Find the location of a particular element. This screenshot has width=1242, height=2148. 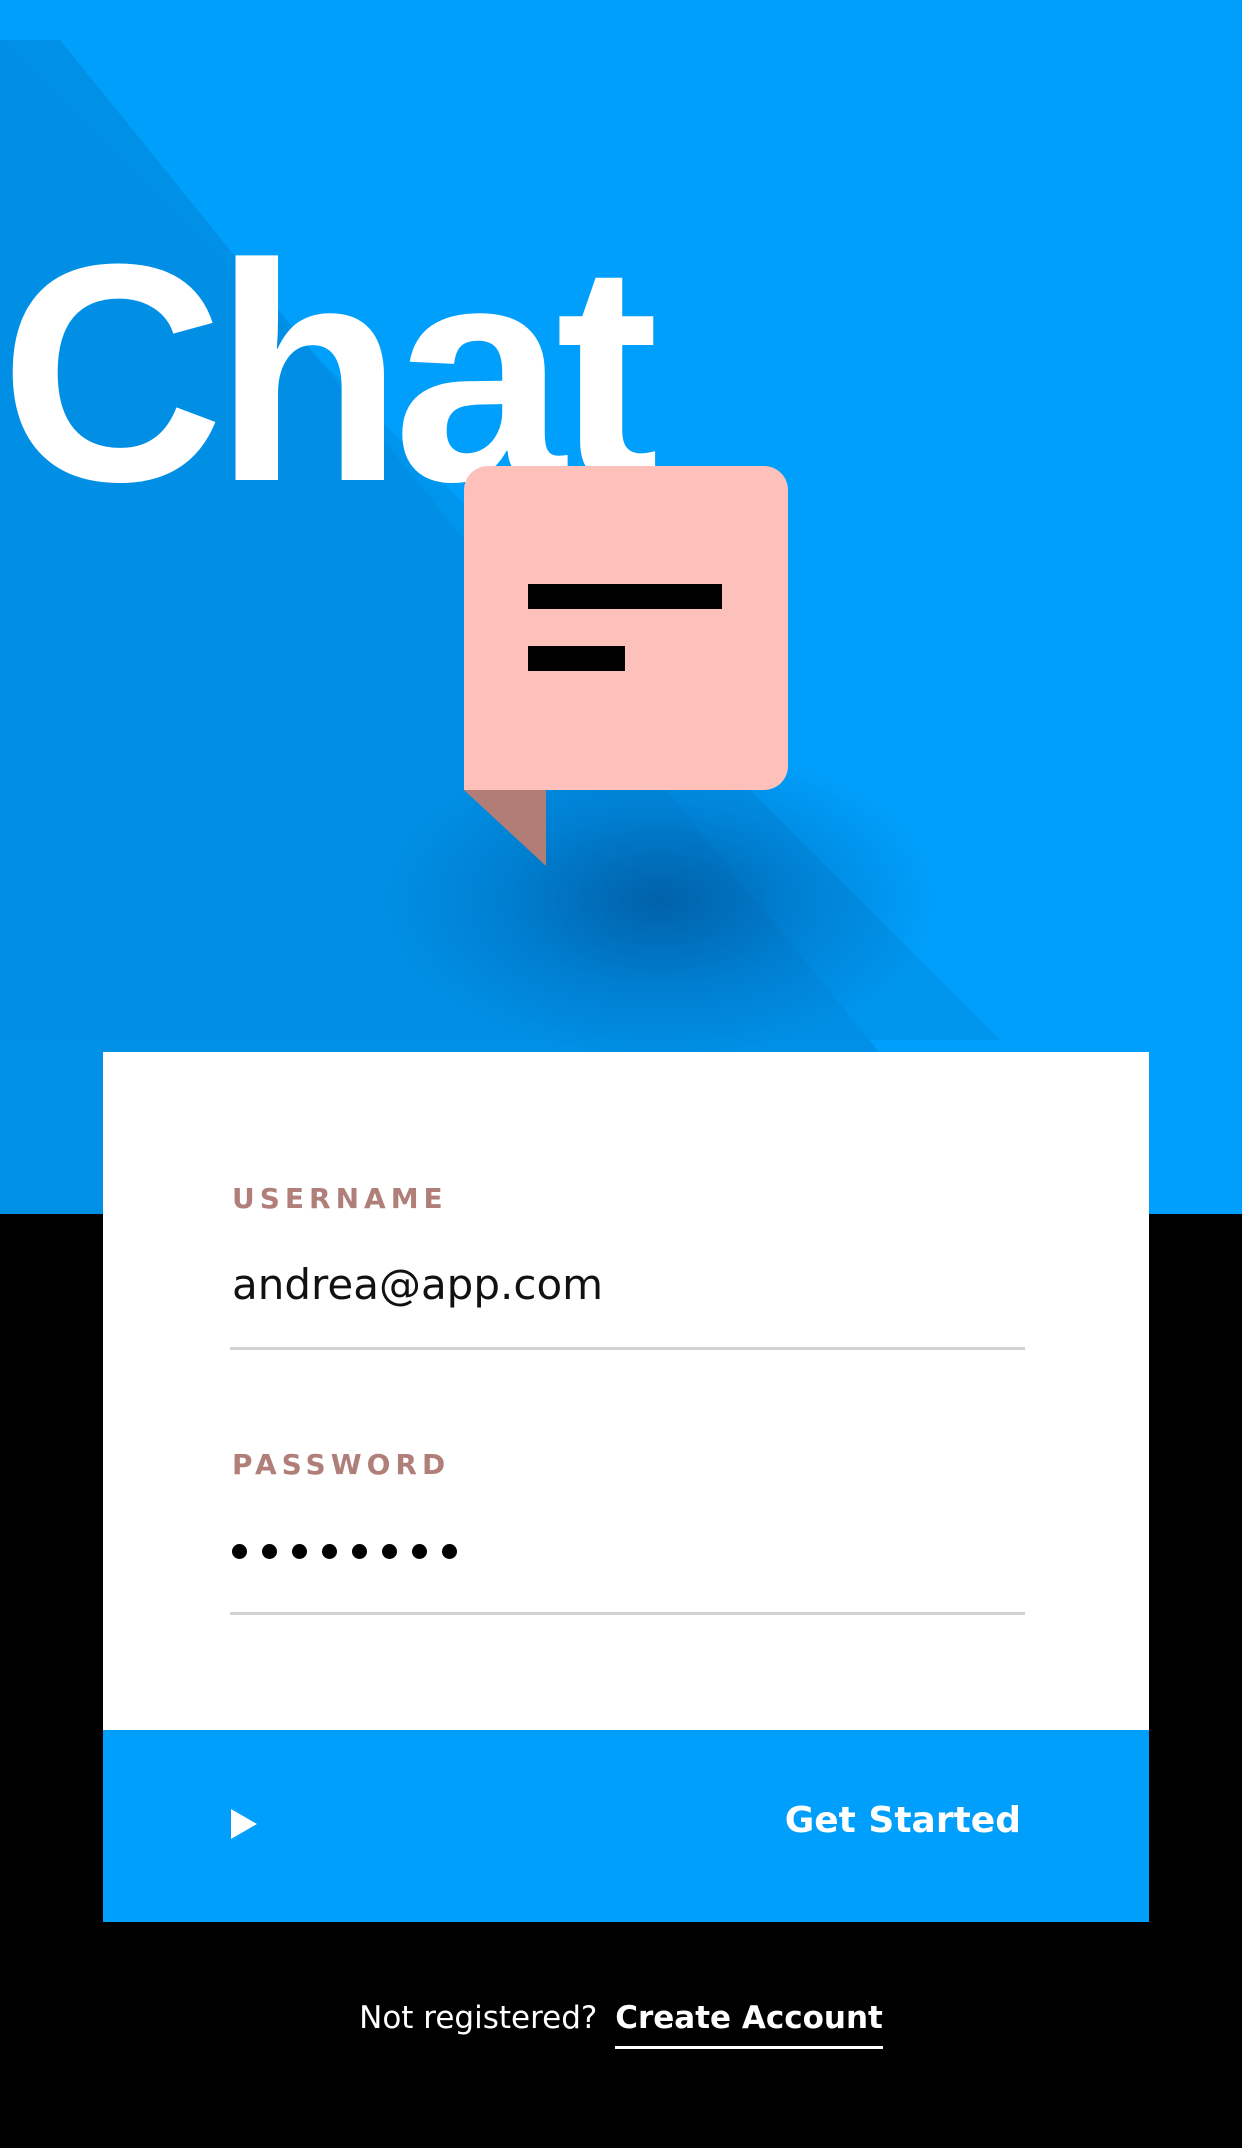

footer: Not registered? Create Account is located at coordinates (621, 2024).